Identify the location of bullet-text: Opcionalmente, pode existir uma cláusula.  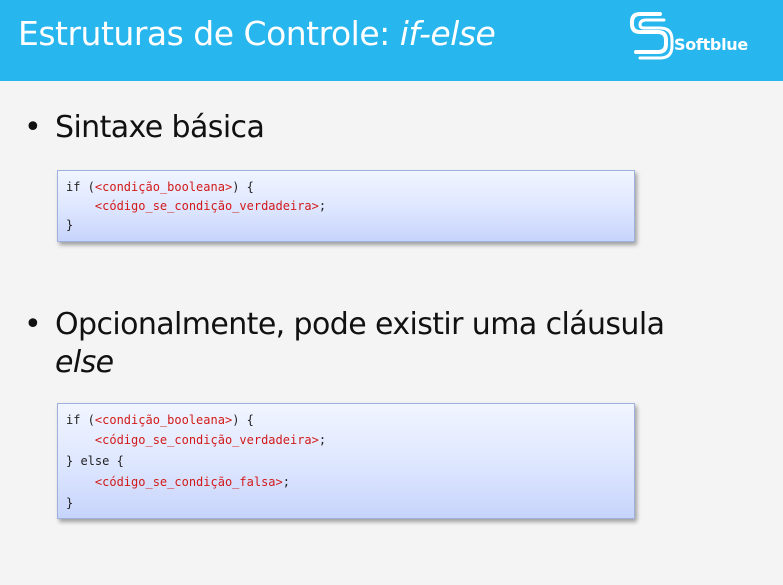
(360, 324).